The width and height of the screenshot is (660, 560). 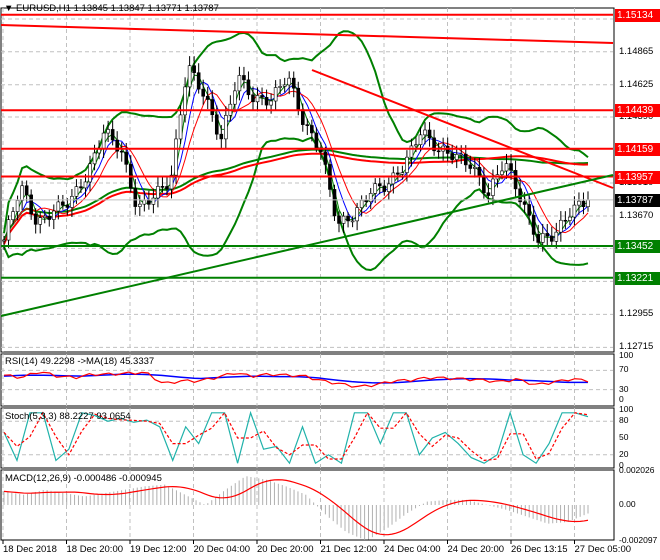 I want to click on indicator-tick: 0, so click(x=621, y=399).